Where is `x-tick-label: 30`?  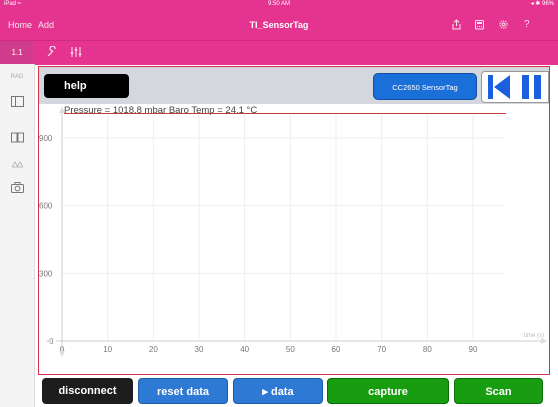
x-tick-label: 30 is located at coordinates (199, 349).